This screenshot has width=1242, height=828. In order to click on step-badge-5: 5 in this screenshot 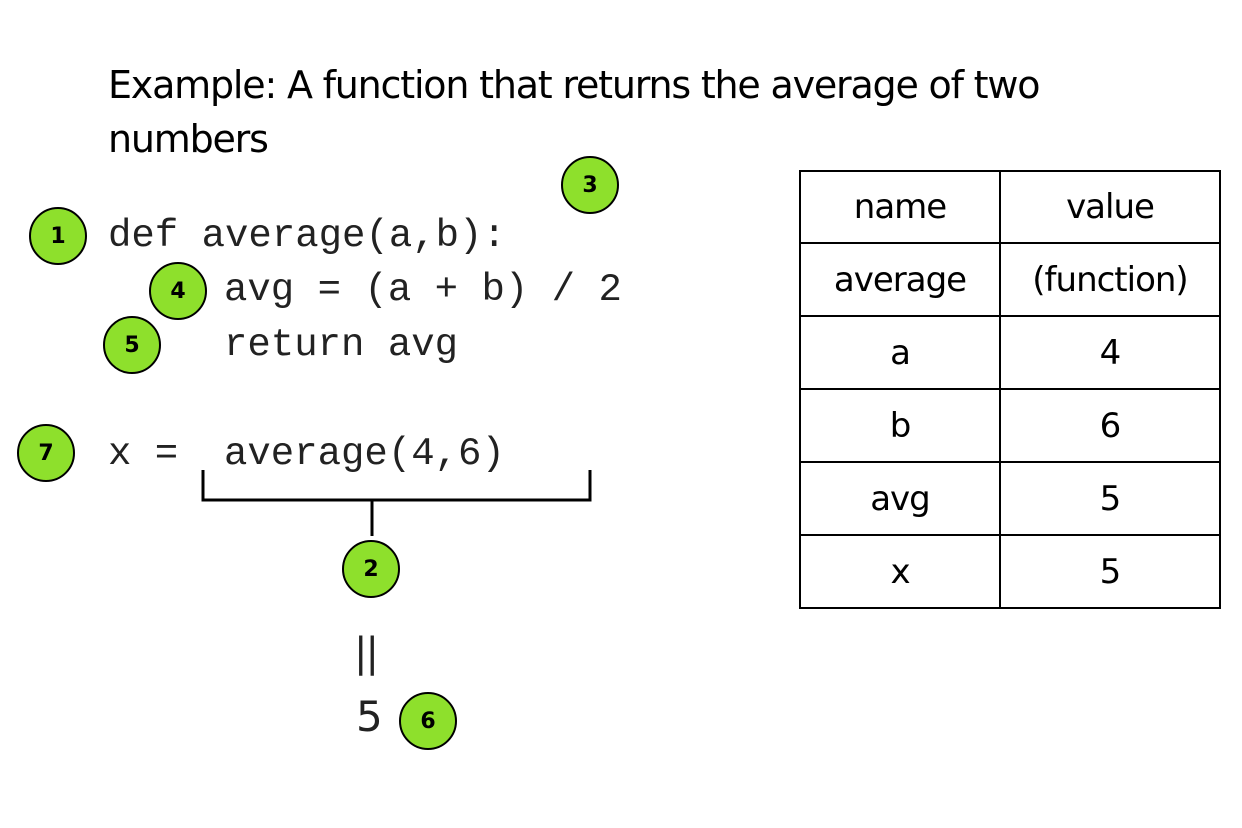, I will do `click(132, 345)`.